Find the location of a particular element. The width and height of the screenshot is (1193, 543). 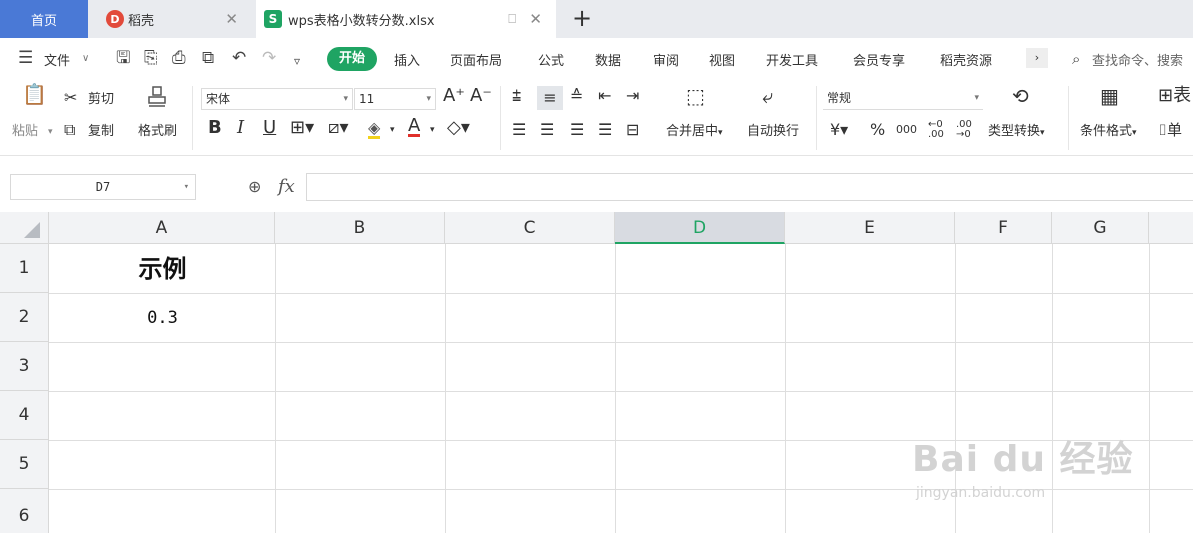

menu-start: 开始 is located at coordinates (352, 59).